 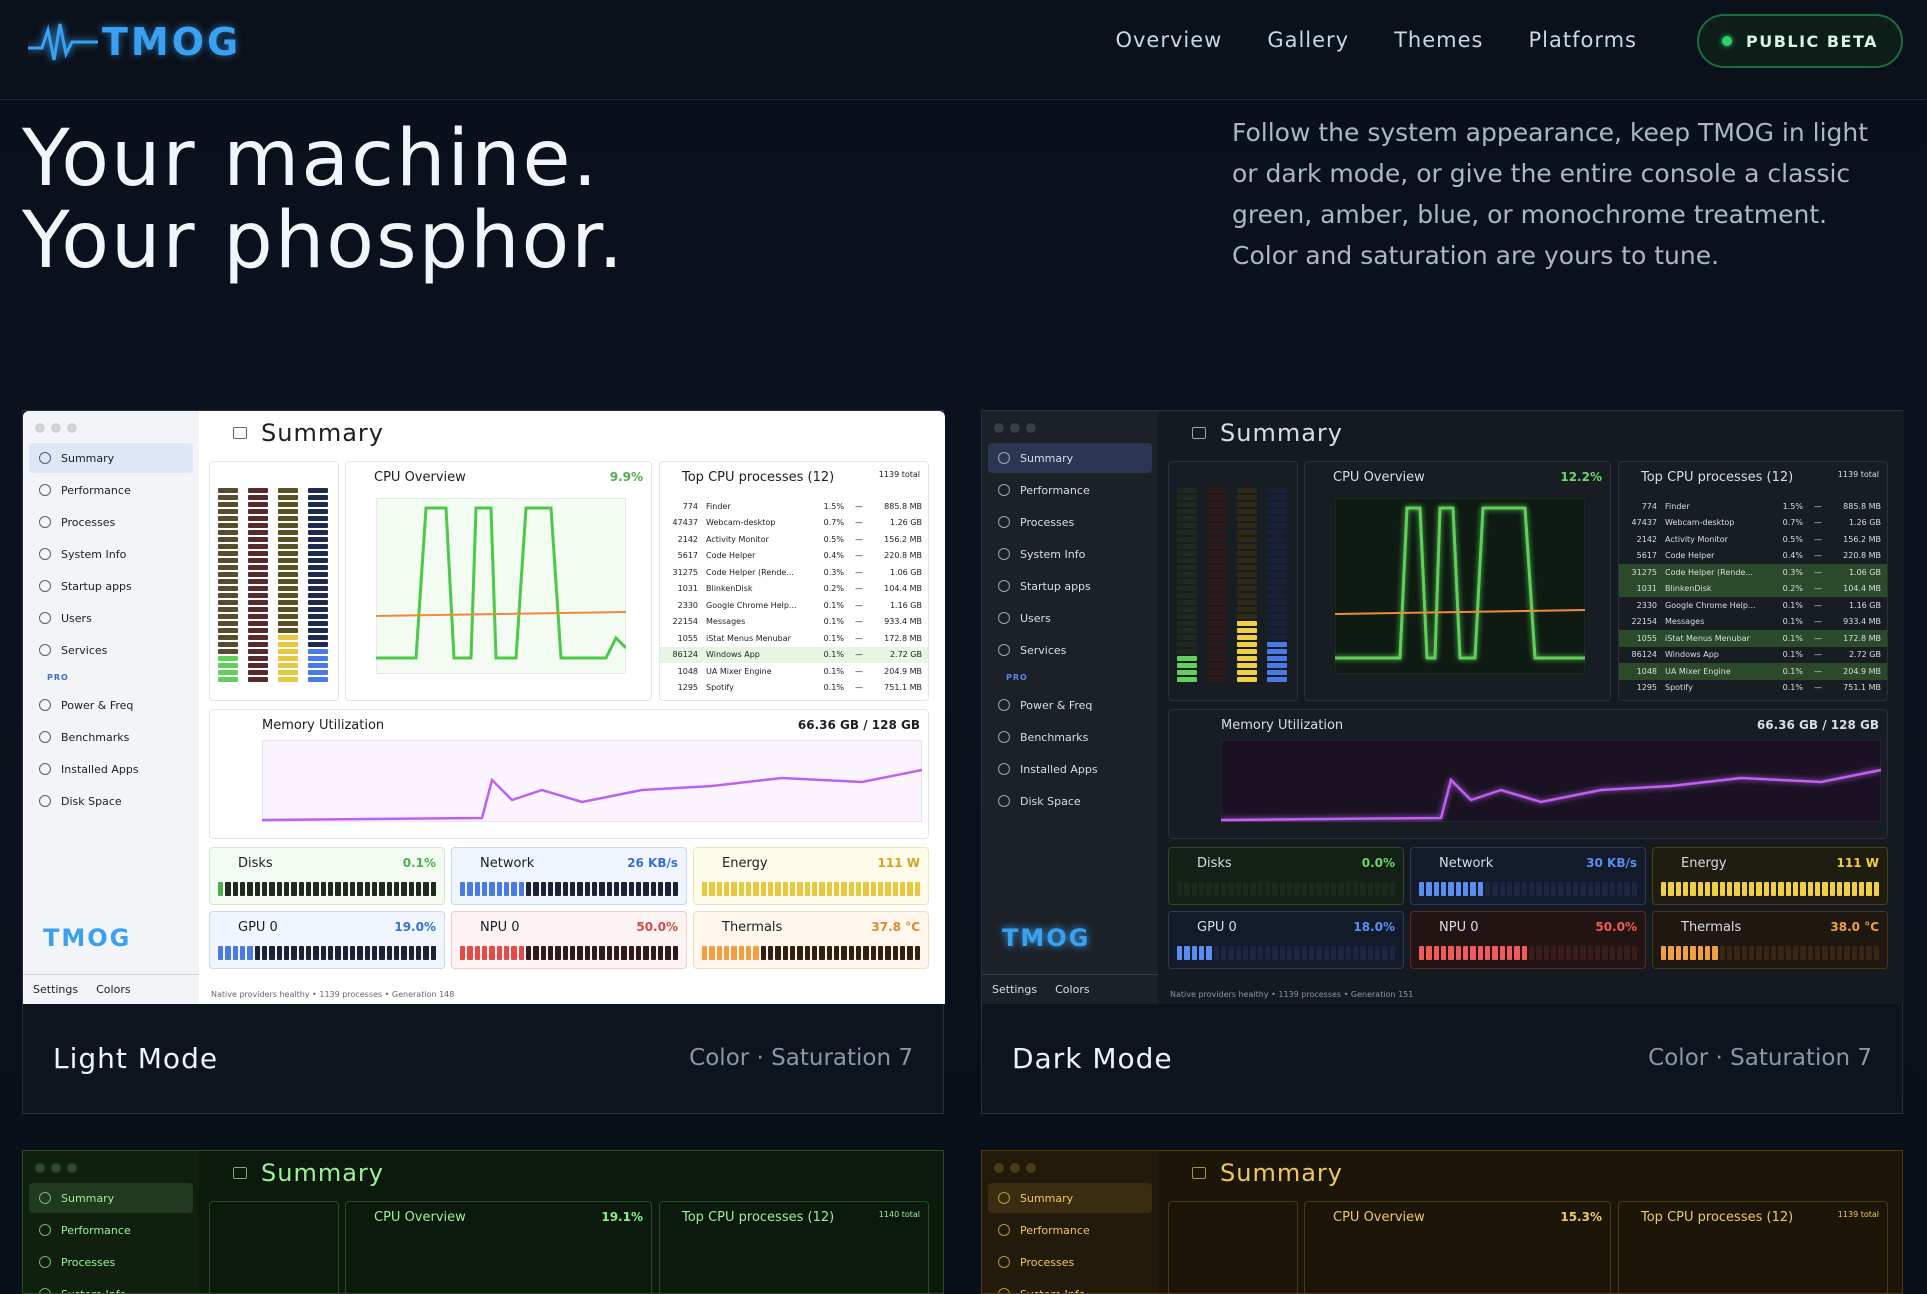 What do you see at coordinates (1438, 40) in the screenshot?
I see `nav-themes: Themes` at bounding box center [1438, 40].